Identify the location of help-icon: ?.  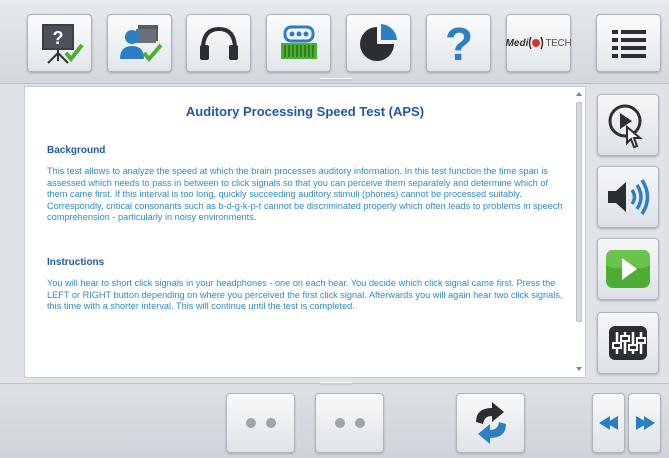
(458, 43).